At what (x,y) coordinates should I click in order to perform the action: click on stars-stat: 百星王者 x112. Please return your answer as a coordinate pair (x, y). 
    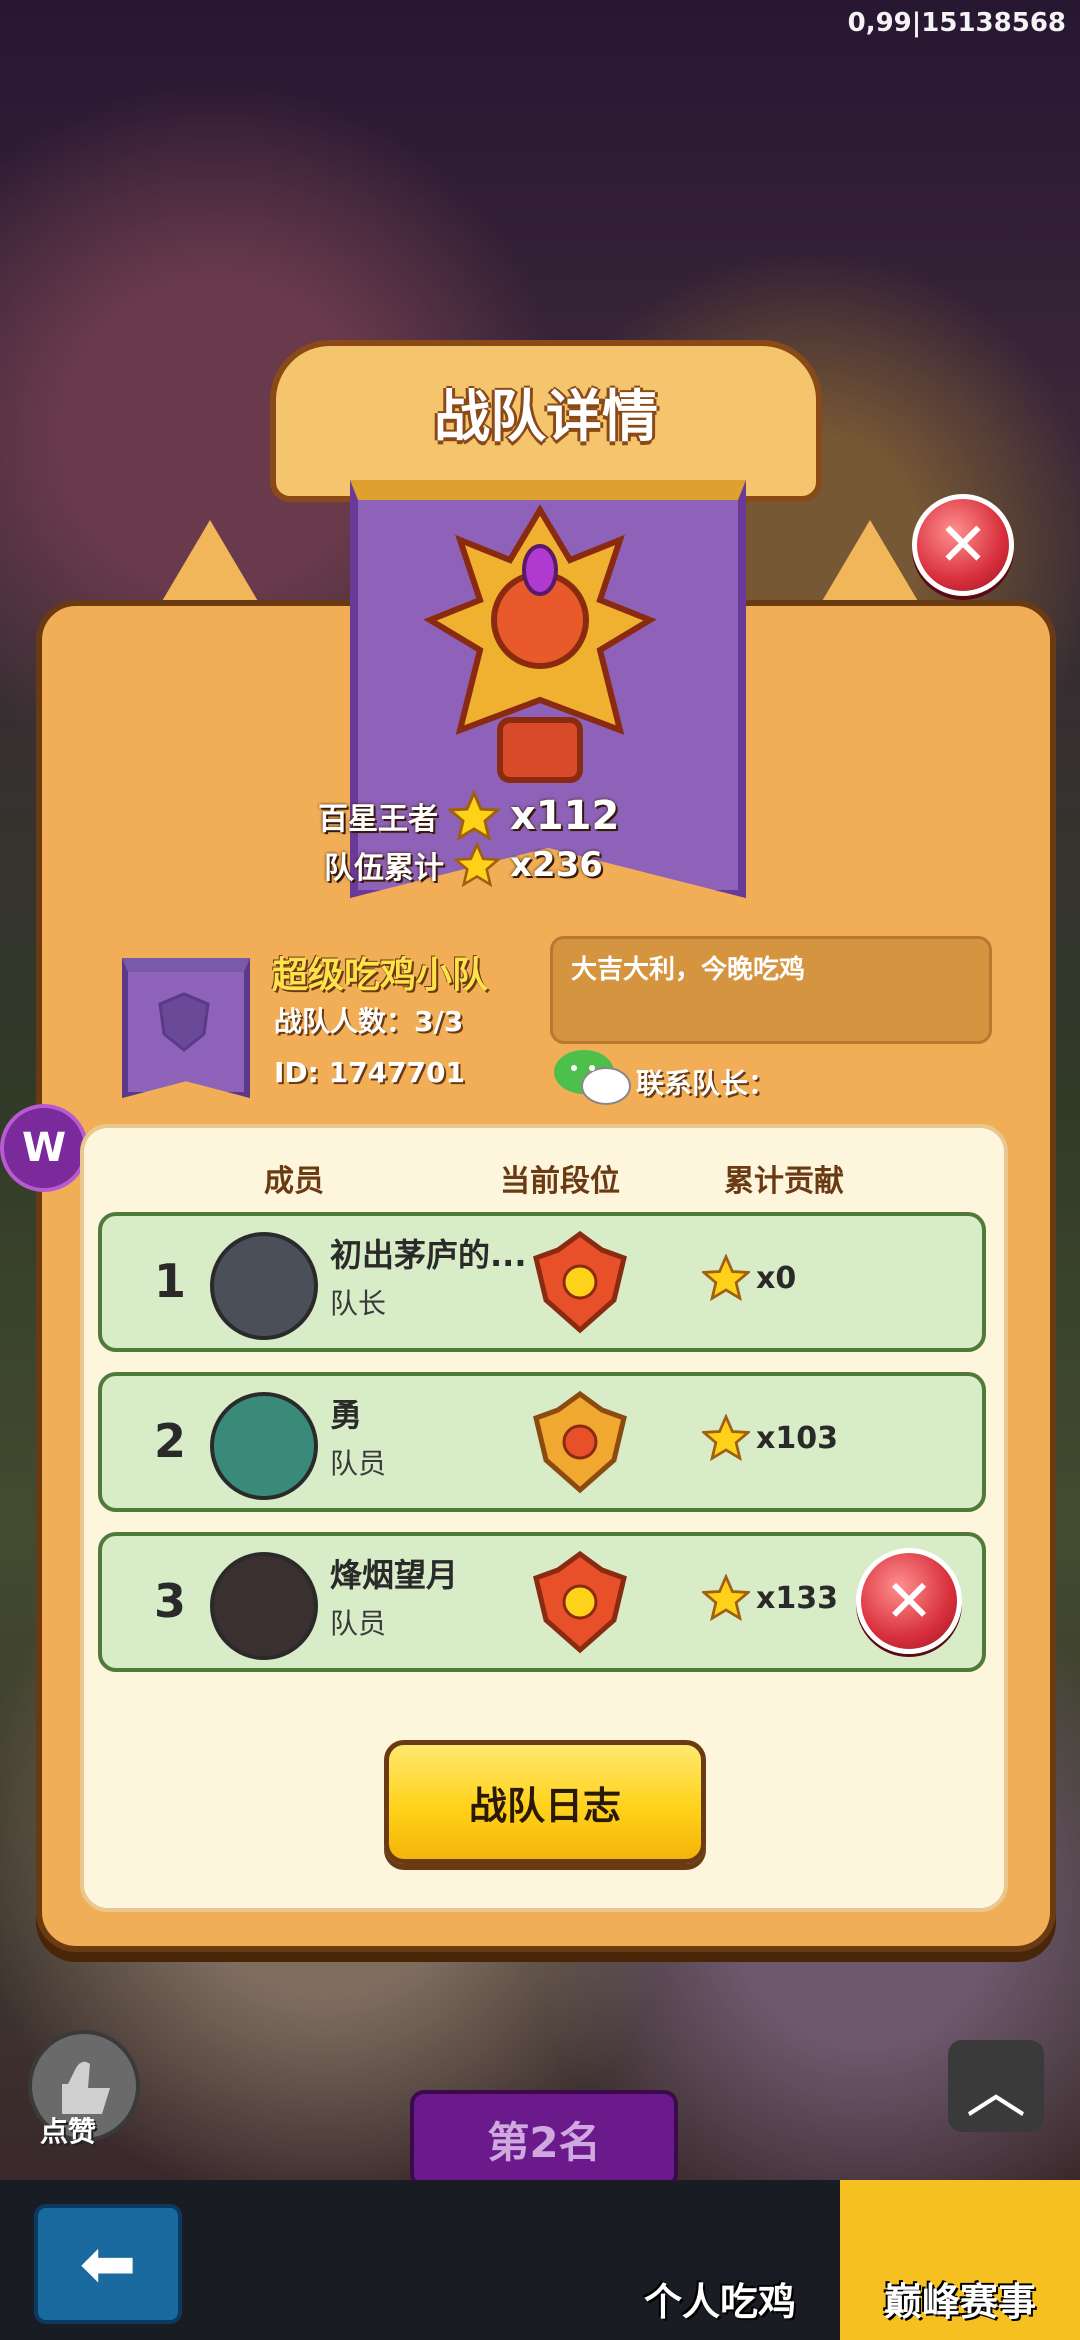
    Looking at the image, I should click on (468, 816).